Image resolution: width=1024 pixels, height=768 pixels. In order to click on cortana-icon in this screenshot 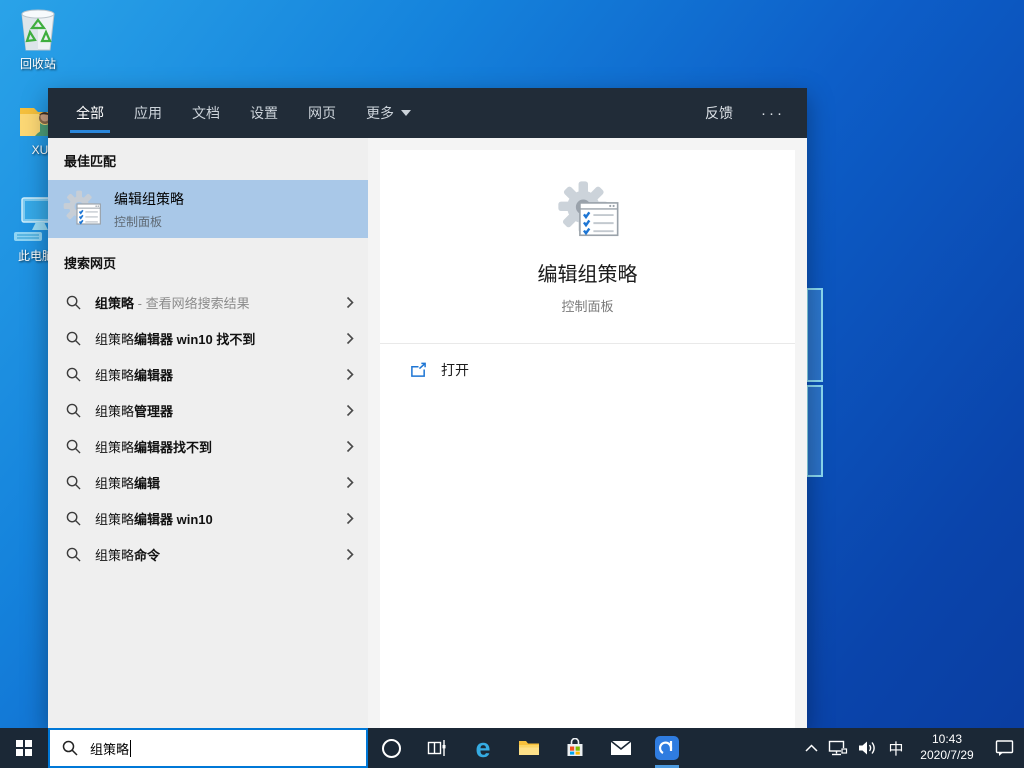, I will do `click(391, 748)`.